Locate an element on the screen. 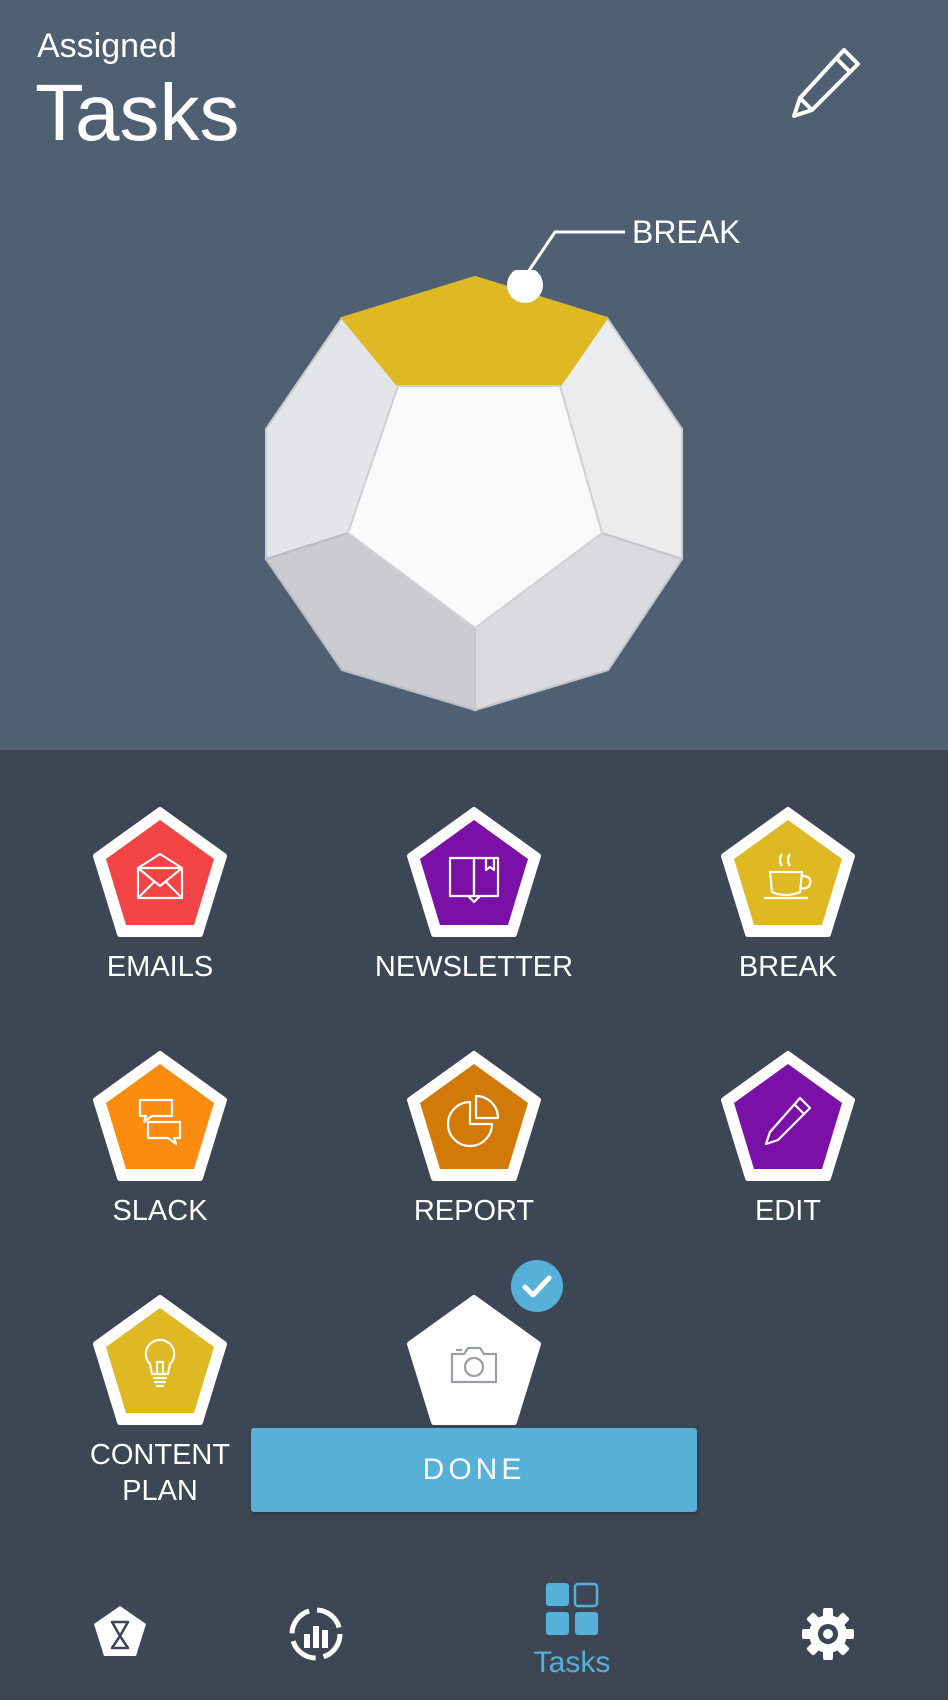 This screenshot has height=1700, width=948. task-slack: SLACK is located at coordinates (160, 1158).